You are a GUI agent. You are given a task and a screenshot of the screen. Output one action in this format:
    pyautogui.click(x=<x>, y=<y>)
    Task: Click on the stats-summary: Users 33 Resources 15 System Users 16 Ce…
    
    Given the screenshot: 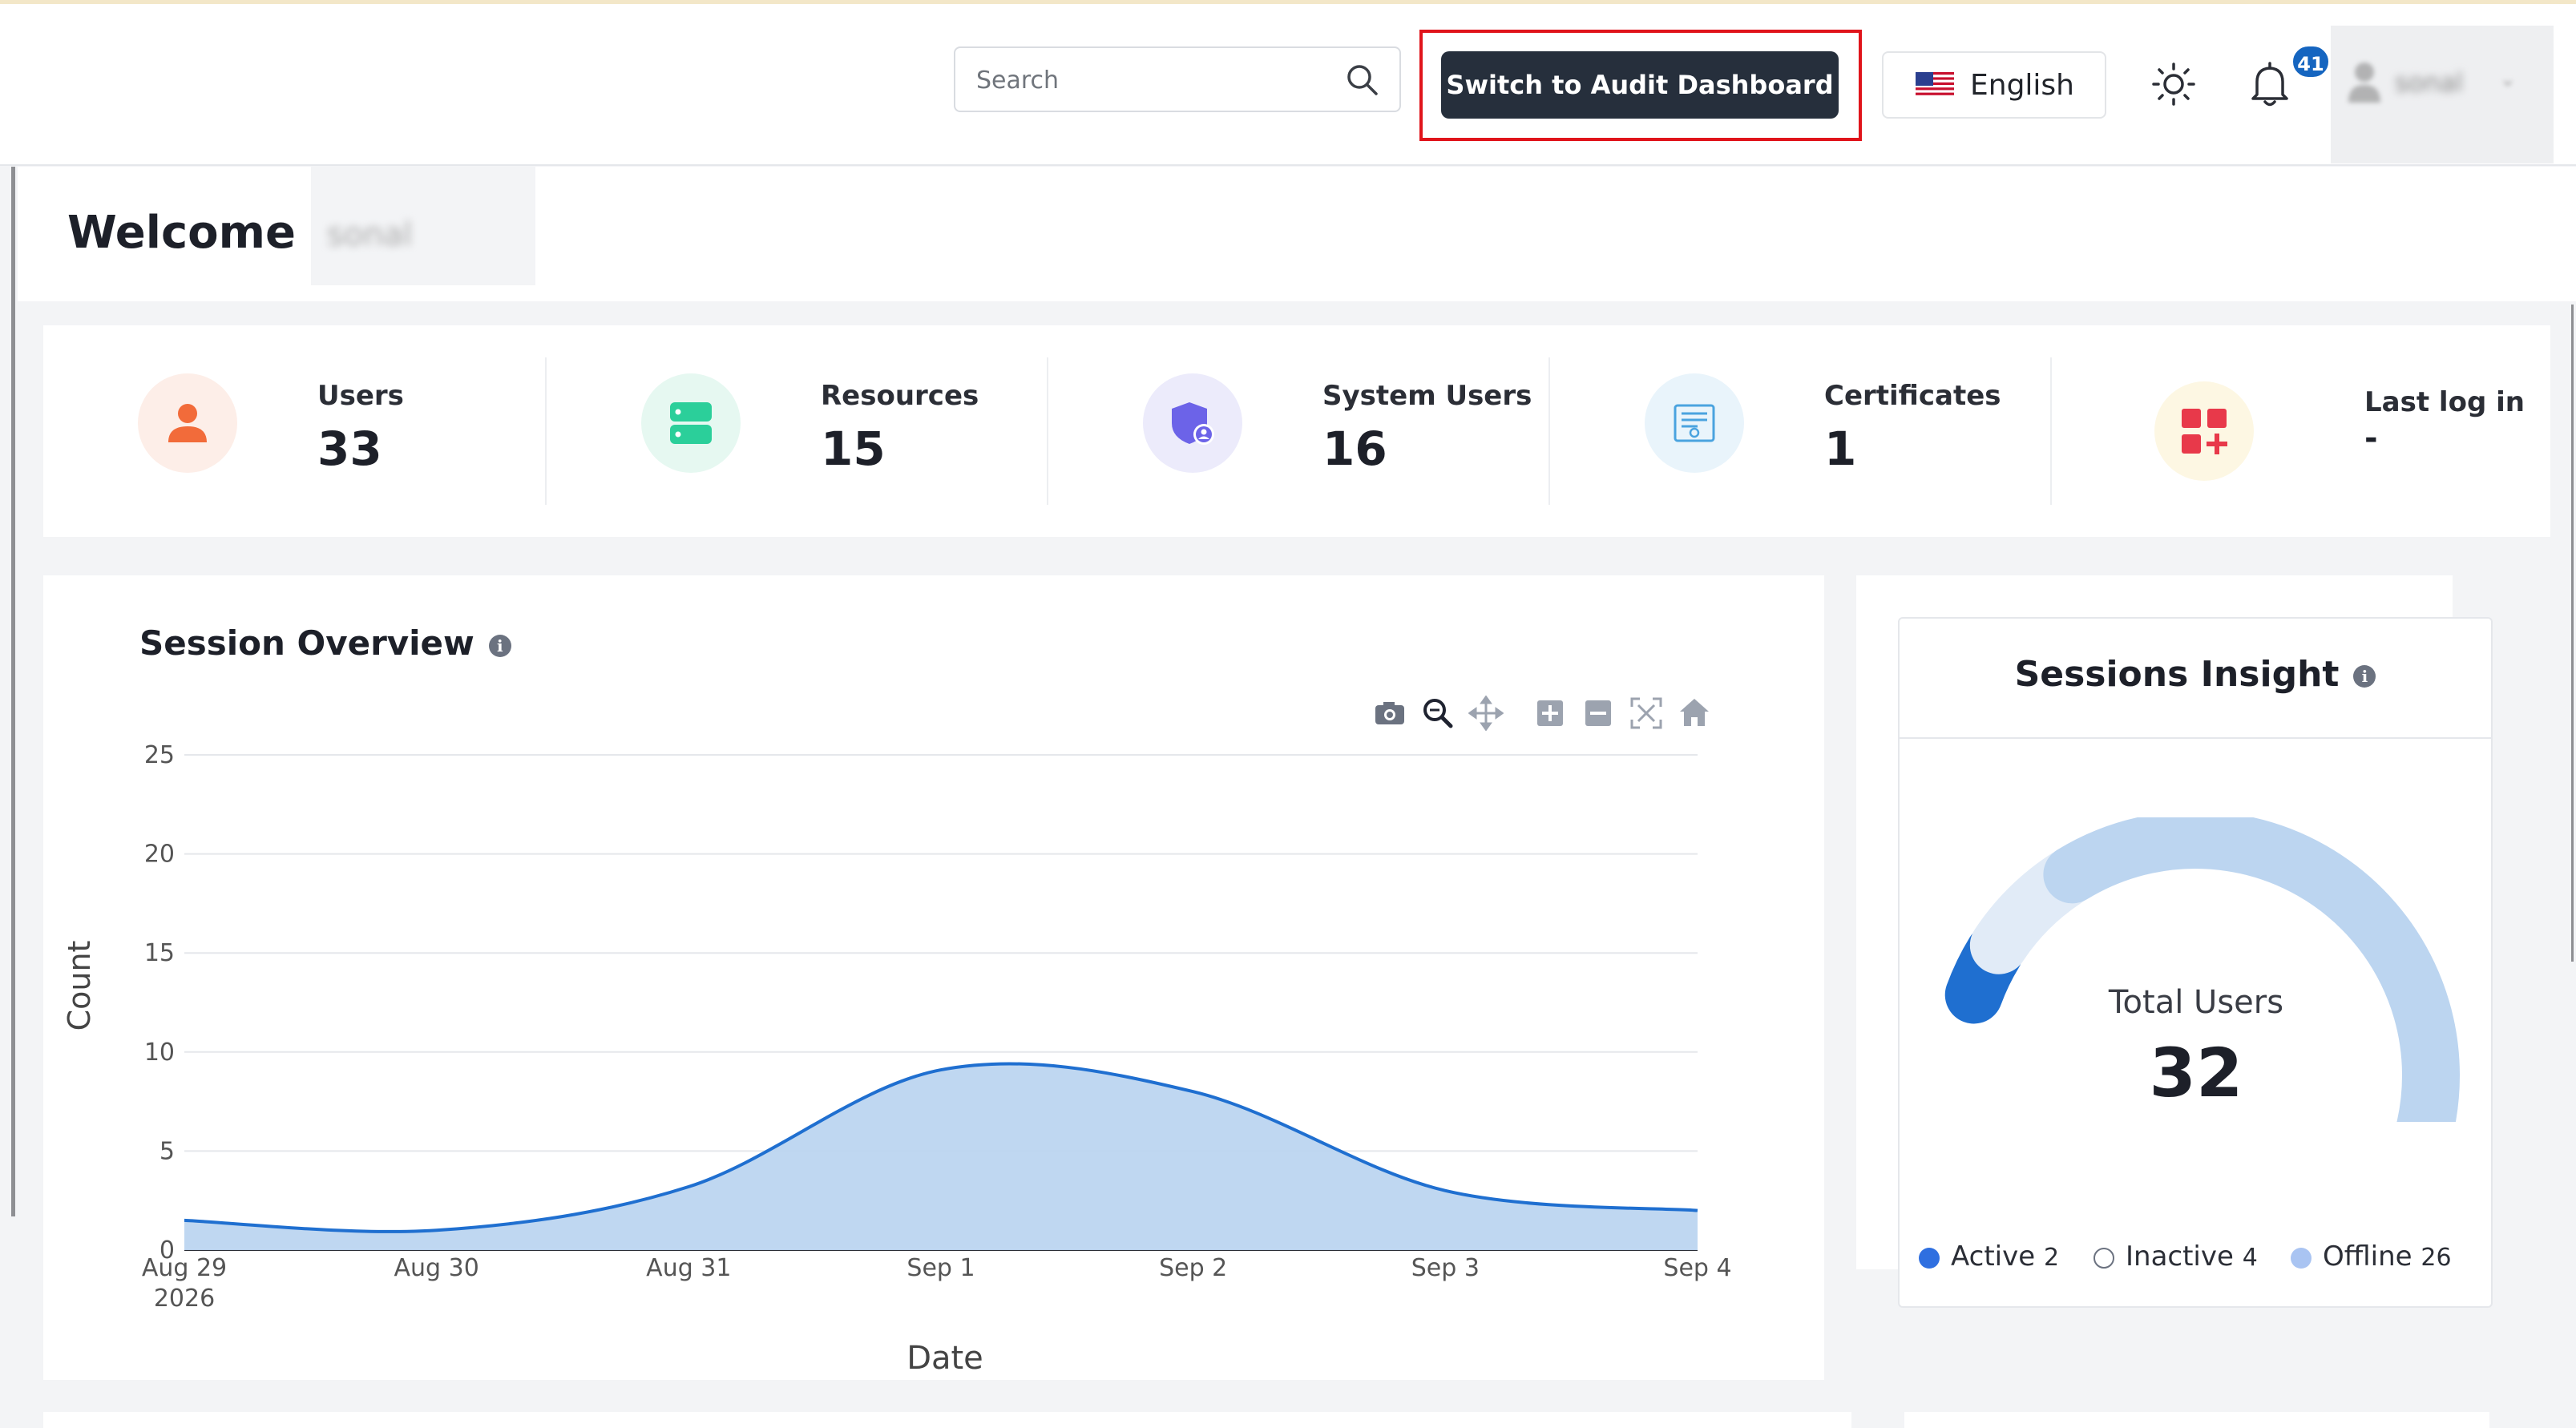 What is the action you would take?
    pyautogui.click(x=1296, y=431)
    